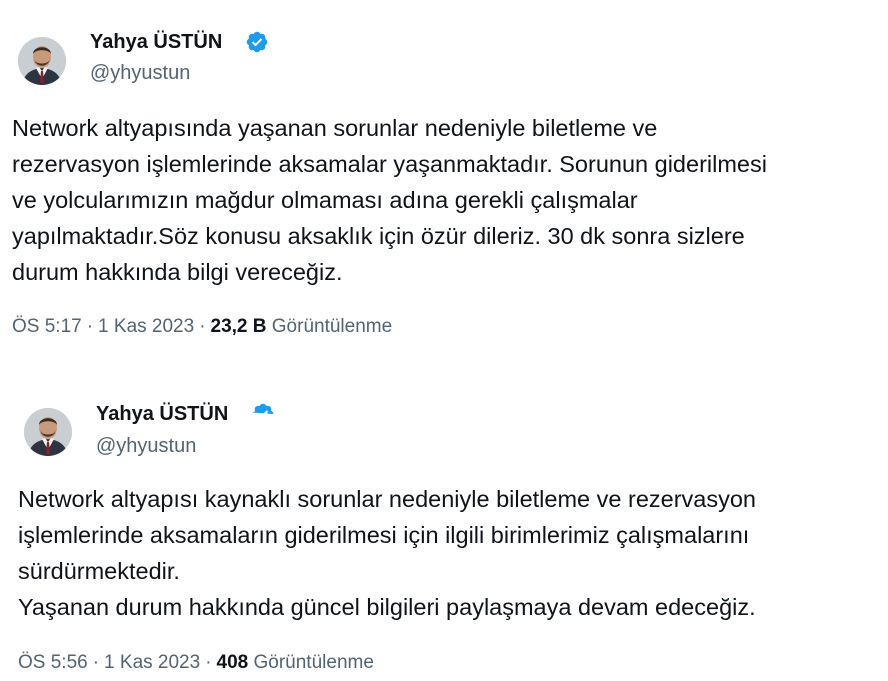 The image size is (888, 681). I want to click on tweet-meta: ÖS 5:17 · 1 Kas 2023 · 23,2 B Görüntülenme, so click(202, 327).